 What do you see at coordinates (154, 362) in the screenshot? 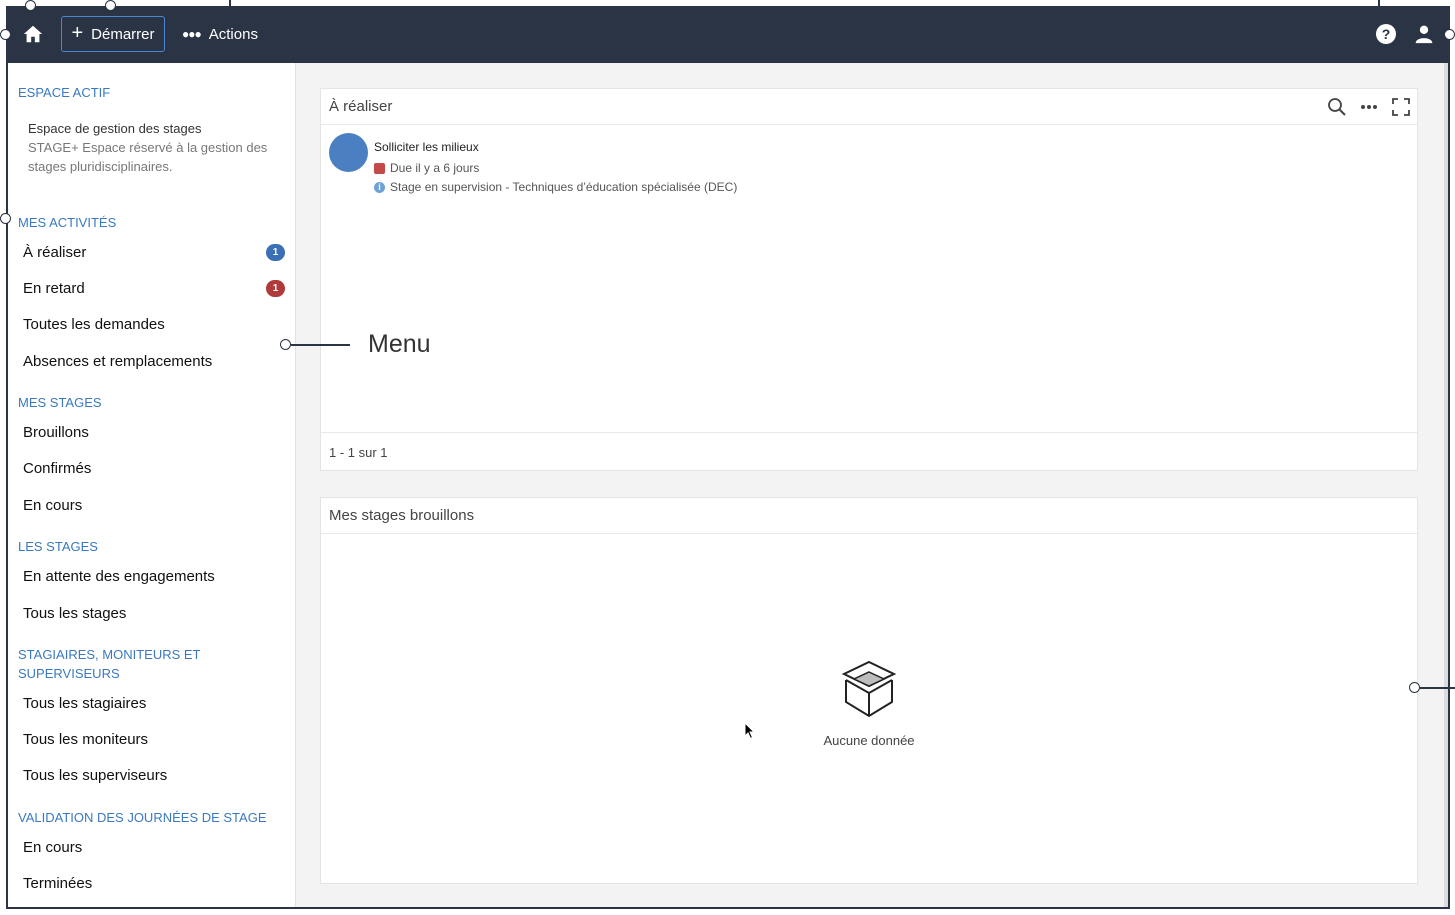
I see `sidebar-item-absences: Absences et remplacements` at bounding box center [154, 362].